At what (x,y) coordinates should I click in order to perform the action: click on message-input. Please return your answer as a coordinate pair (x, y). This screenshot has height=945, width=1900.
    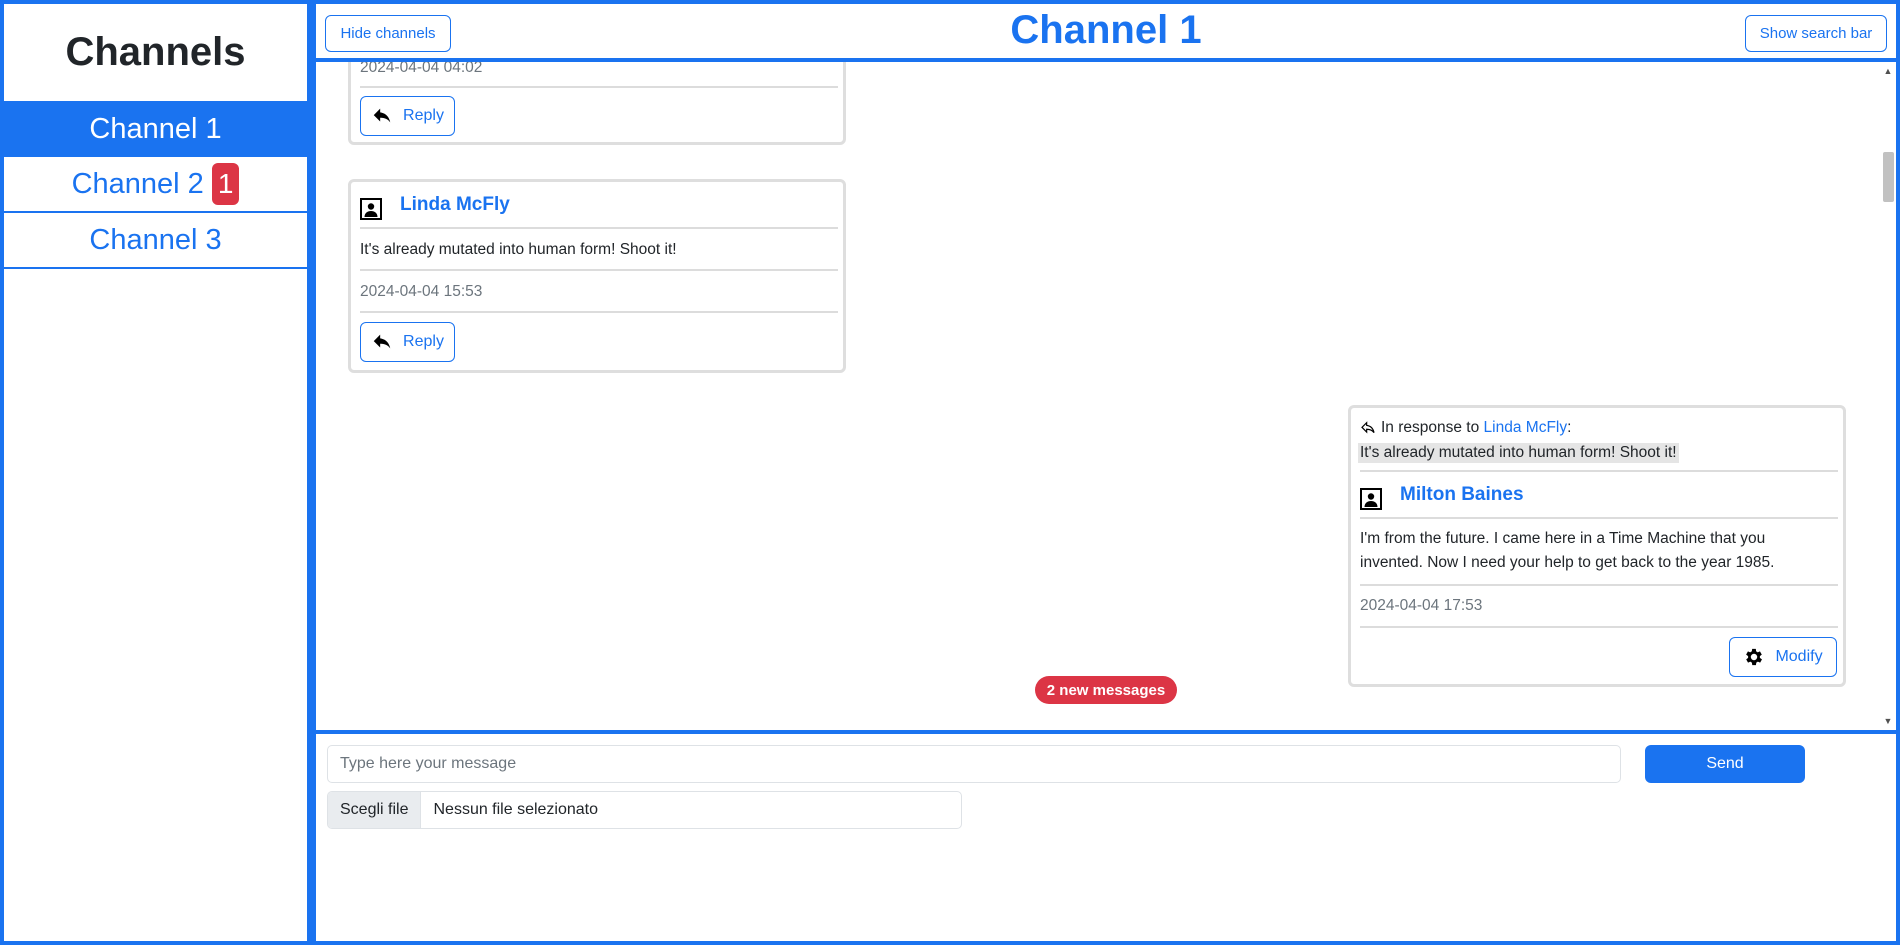
    Looking at the image, I should click on (974, 764).